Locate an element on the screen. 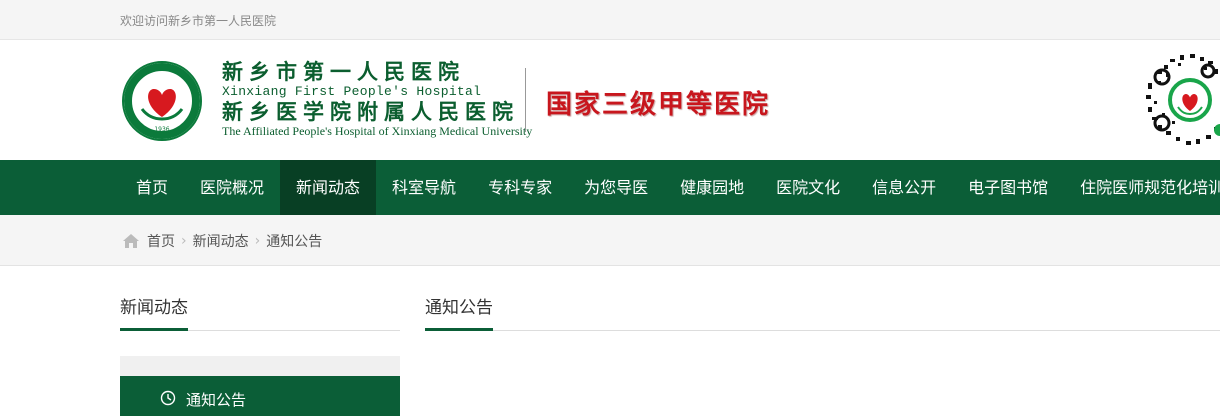 The width and height of the screenshot is (1220, 416). nav-item-culture: 医院文化 is located at coordinates (808, 187).